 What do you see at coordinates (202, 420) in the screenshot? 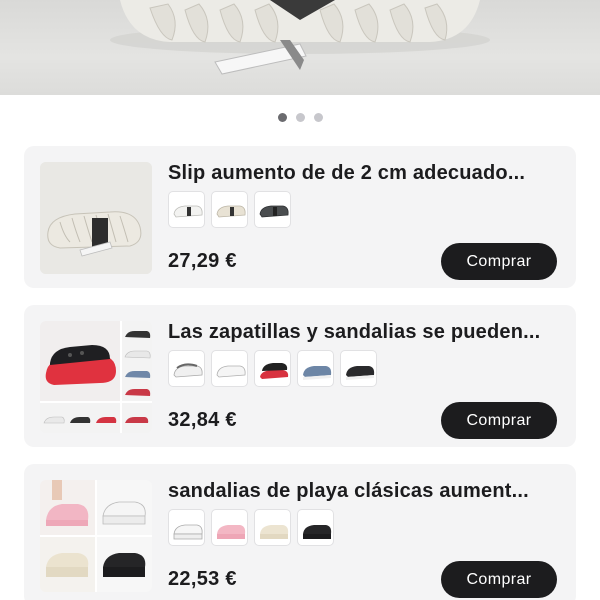
I see `product-price: 32,84 €` at bounding box center [202, 420].